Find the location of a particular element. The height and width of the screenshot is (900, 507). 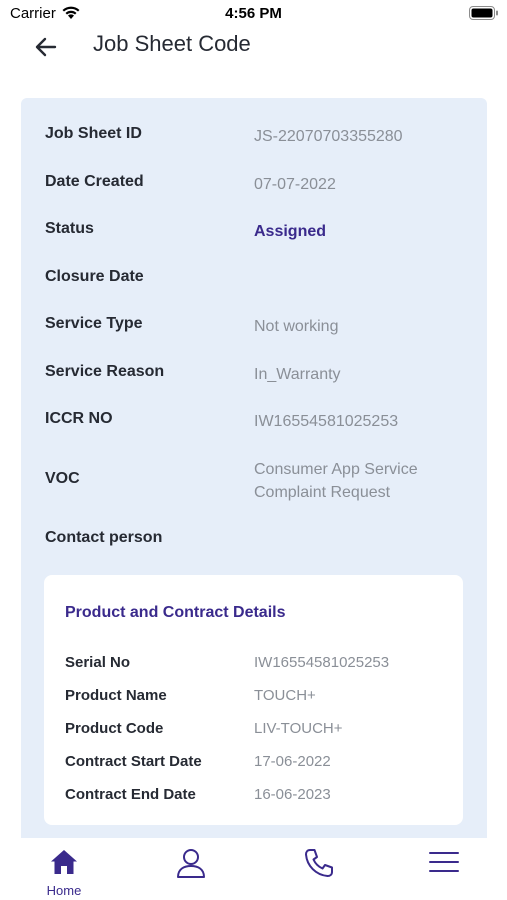

product-value: LIV-TOUCH+ is located at coordinates (298, 728).